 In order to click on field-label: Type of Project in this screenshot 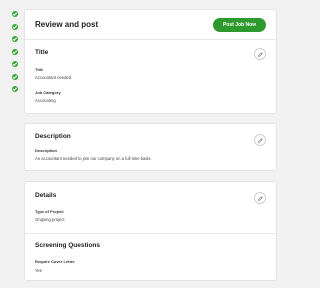, I will do `click(49, 211)`.